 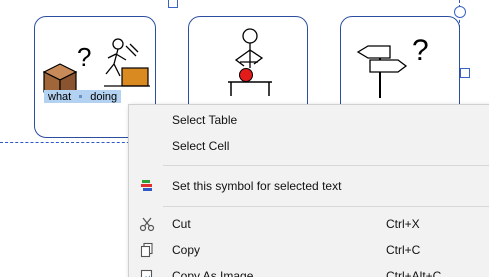 I want to click on menu-item-shortcut: Ctrl+Alt+C, so click(x=414, y=273).